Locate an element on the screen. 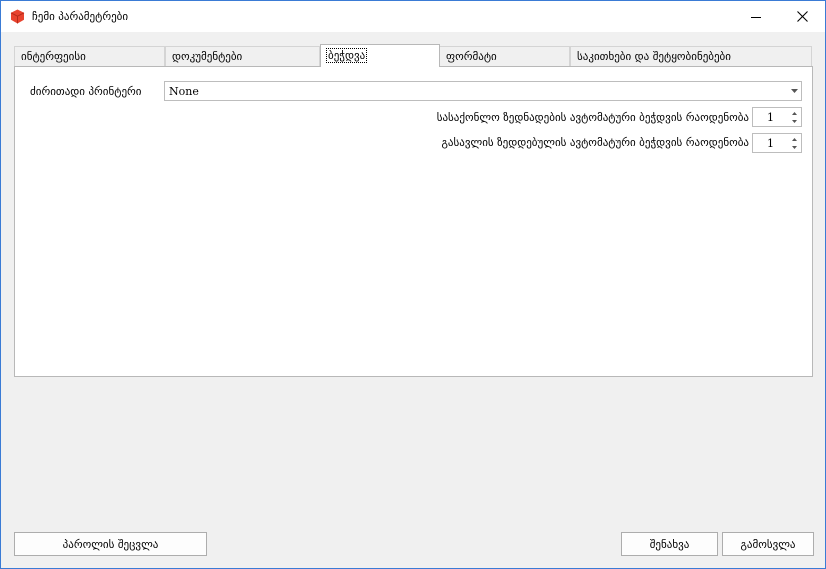 This screenshot has width=826, height=569. minimize-icon is located at coordinates (756, 17).